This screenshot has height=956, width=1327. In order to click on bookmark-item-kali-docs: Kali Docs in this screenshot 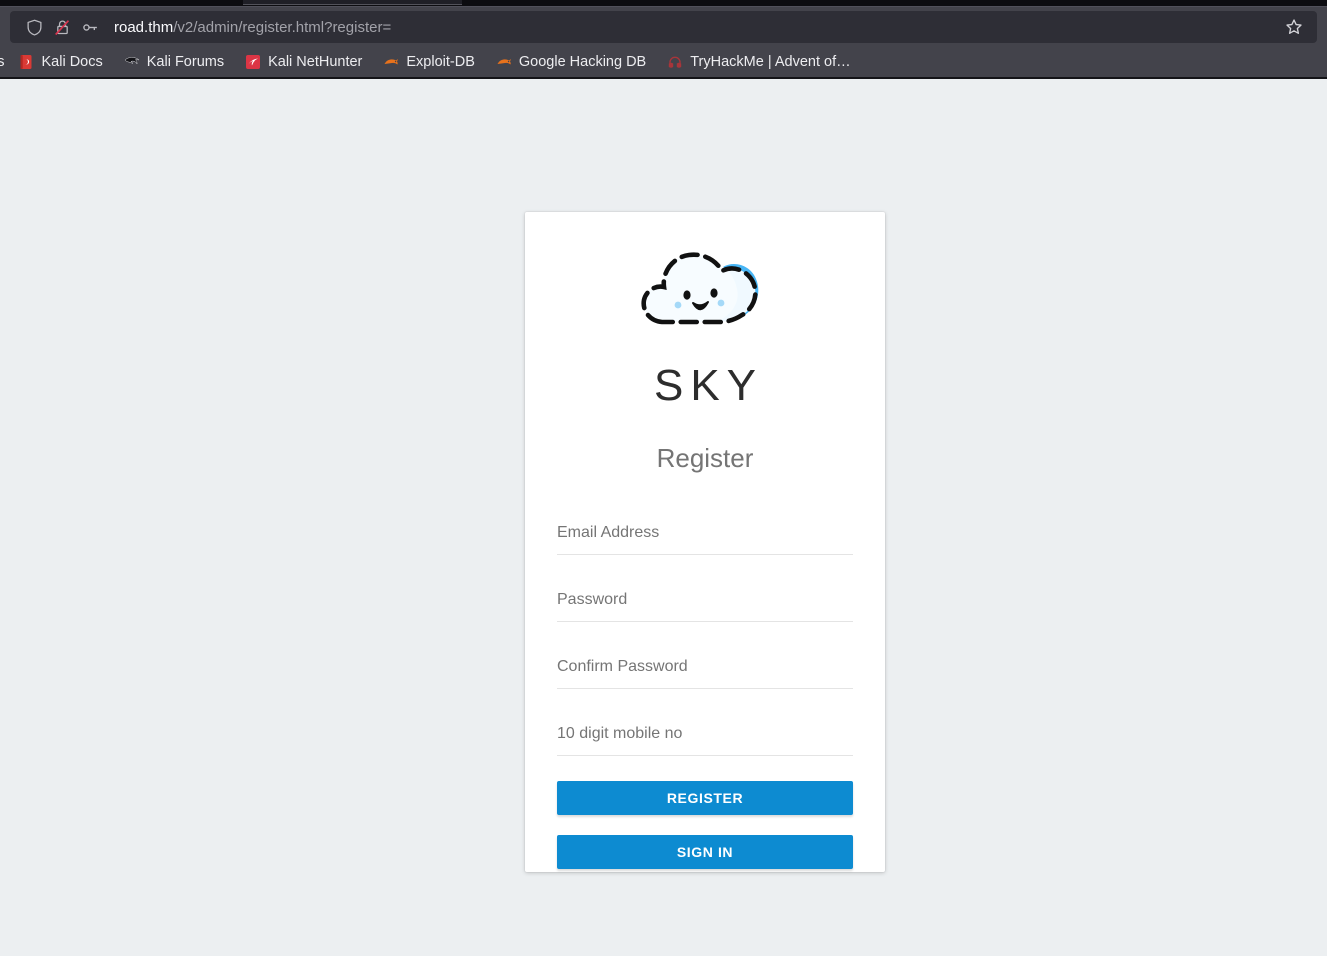, I will do `click(60, 62)`.